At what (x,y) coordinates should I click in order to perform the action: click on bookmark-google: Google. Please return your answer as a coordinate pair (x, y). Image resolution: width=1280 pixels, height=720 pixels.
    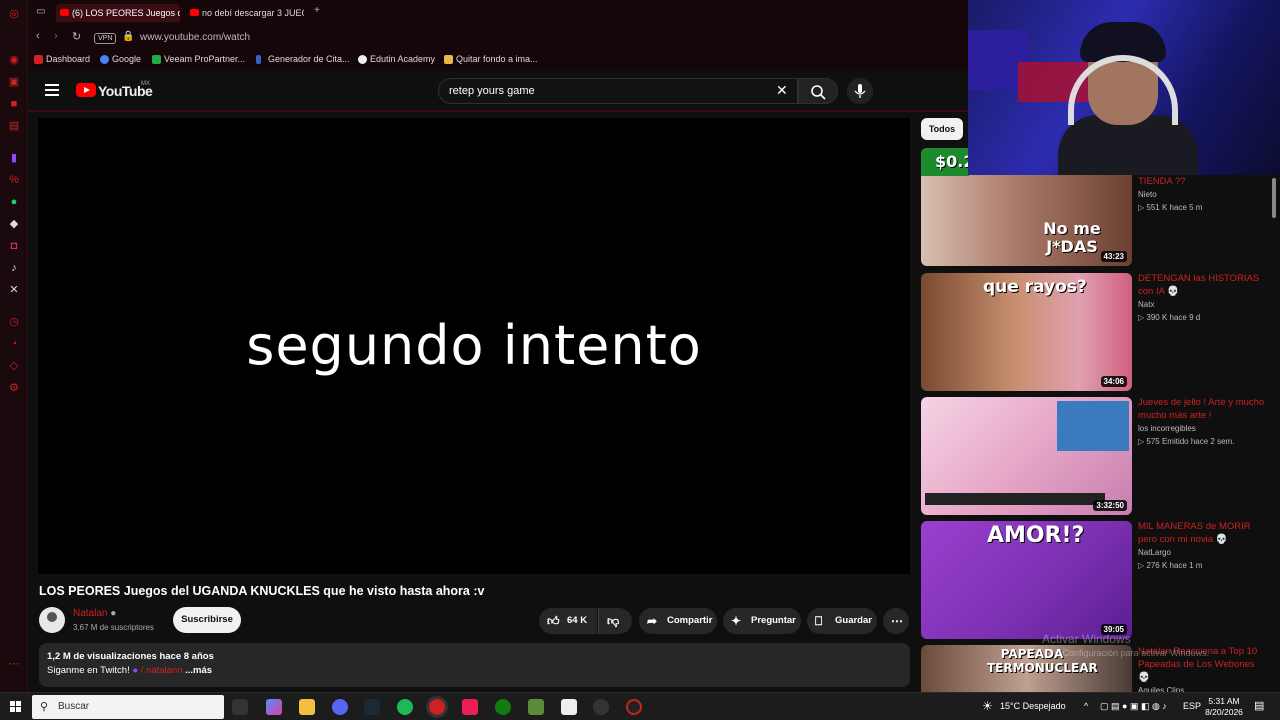
    Looking at the image, I should click on (120, 59).